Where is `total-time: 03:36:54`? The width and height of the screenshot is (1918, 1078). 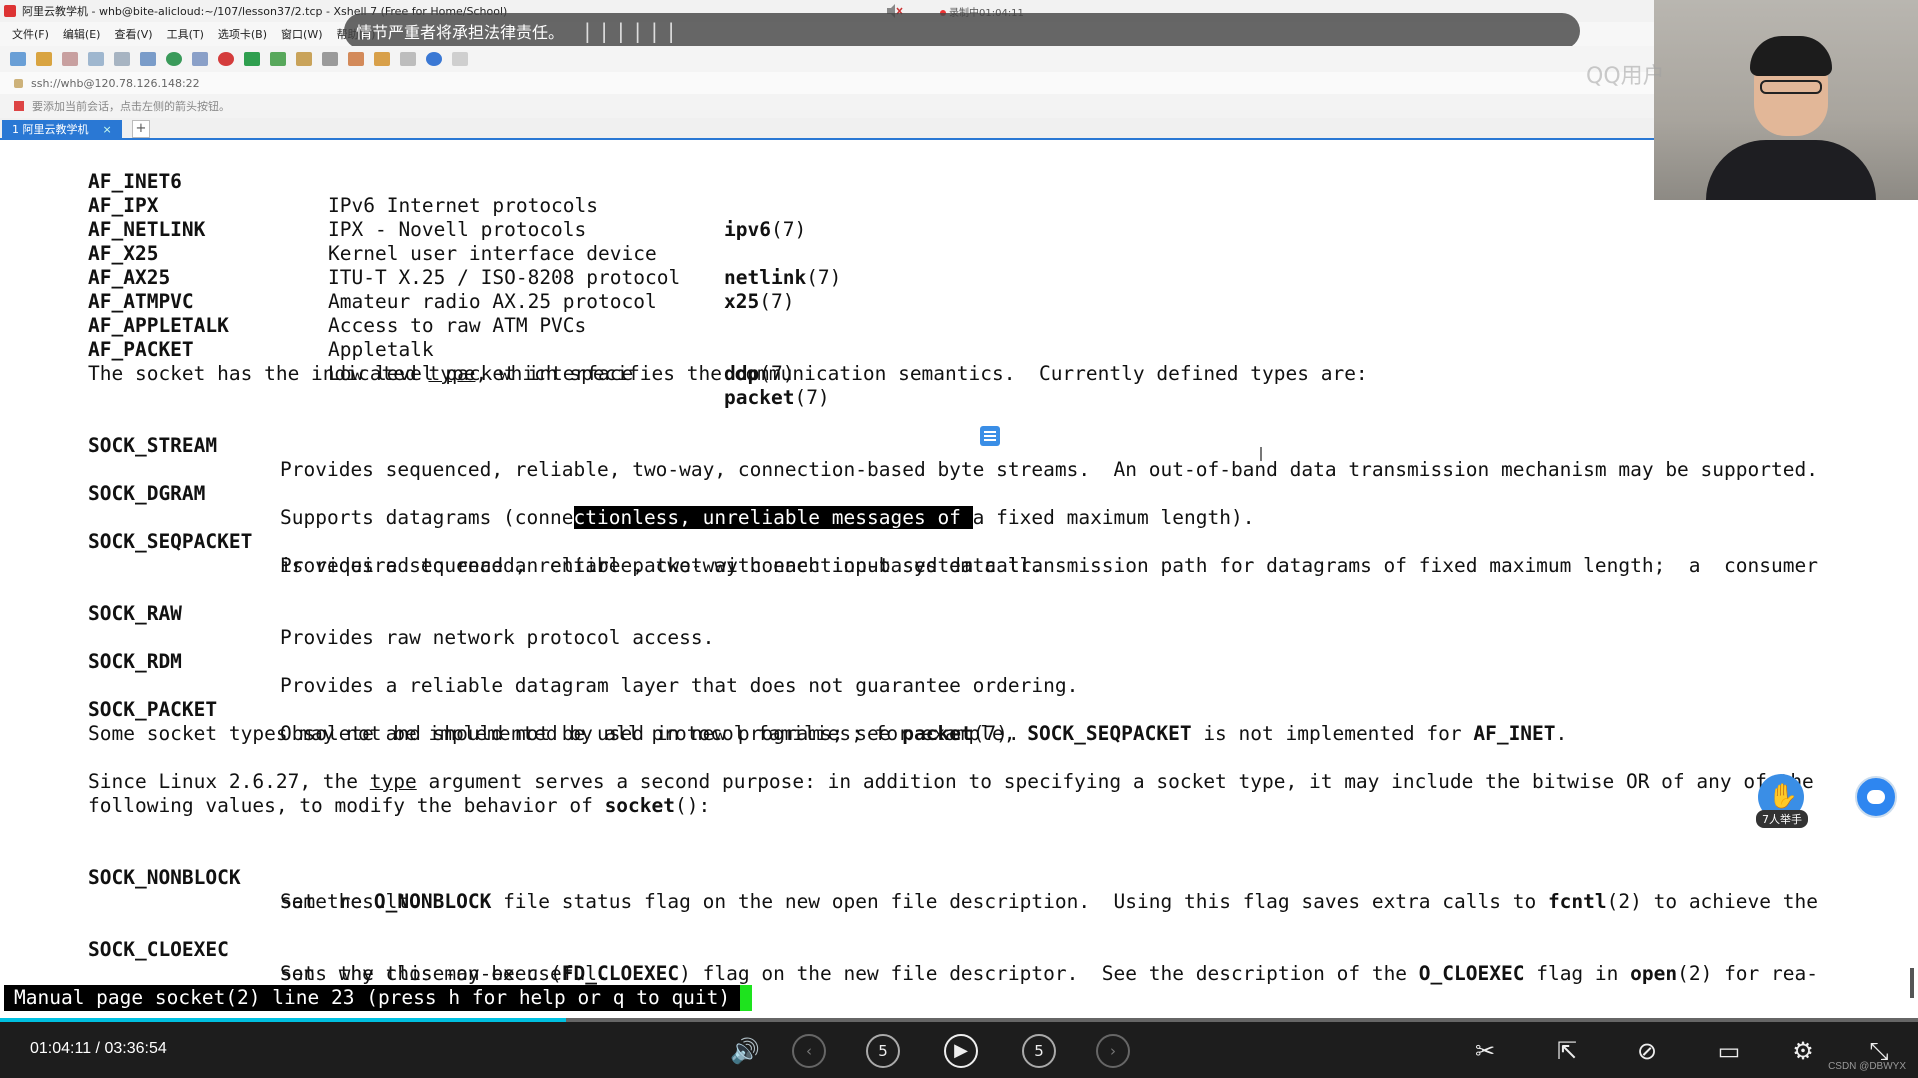 total-time: 03:36:54 is located at coordinates (135, 1048).